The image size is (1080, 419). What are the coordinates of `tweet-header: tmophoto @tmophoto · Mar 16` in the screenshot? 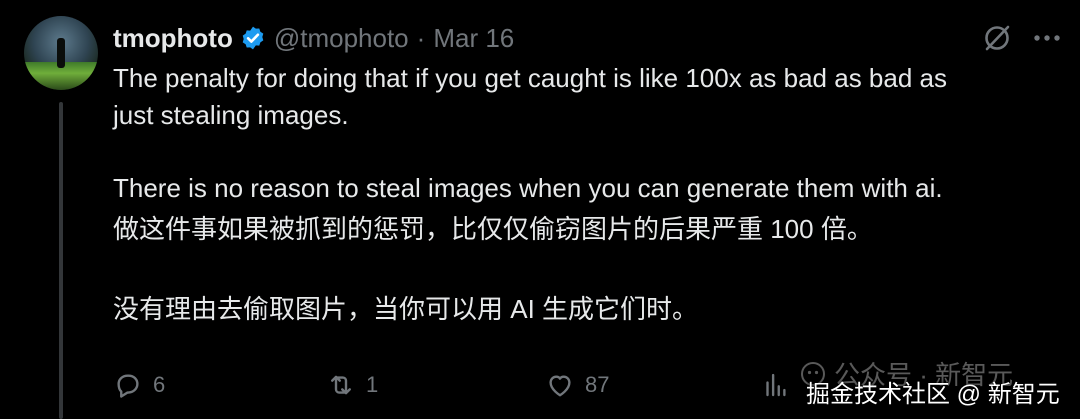 It's located at (313, 38).